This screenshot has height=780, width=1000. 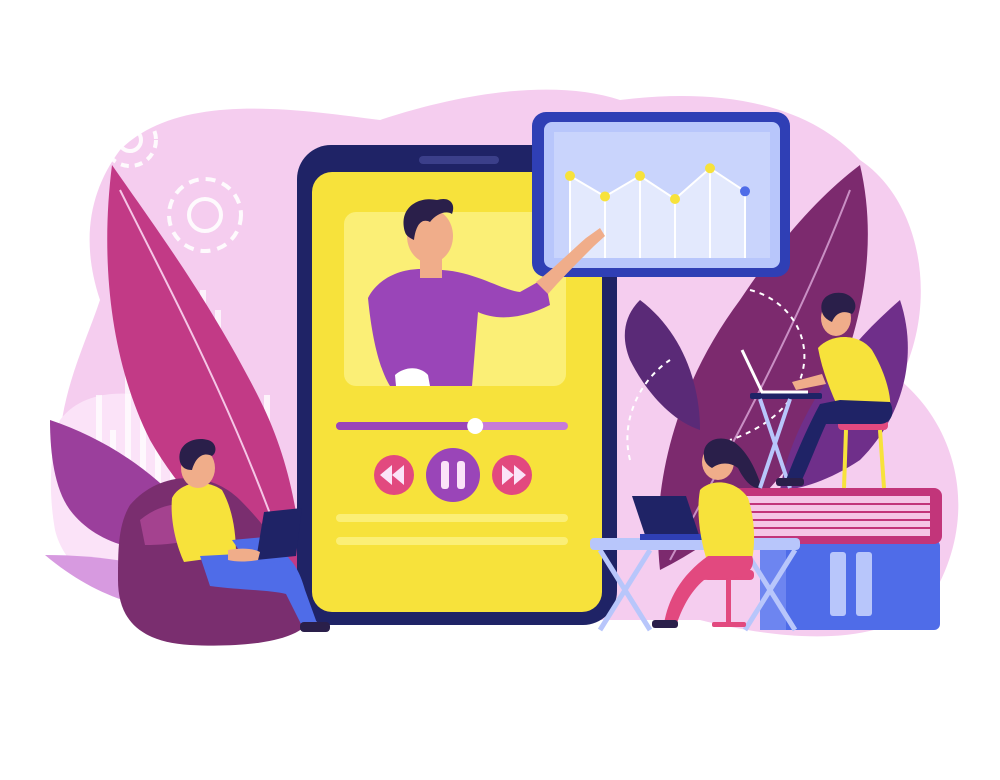 I want to click on progress-knob, so click(x=475, y=426).